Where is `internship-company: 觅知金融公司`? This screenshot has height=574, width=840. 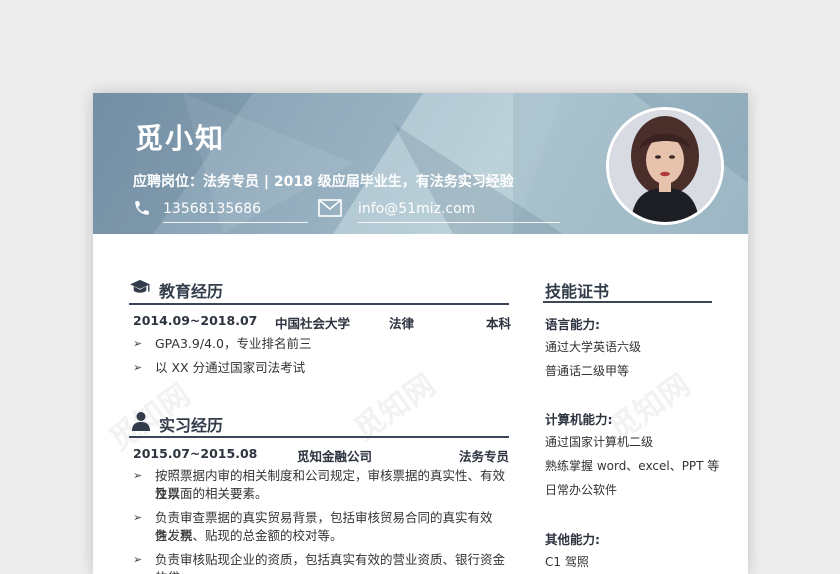 internship-company: 觅知金融公司 is located at coordinates (335, 456).